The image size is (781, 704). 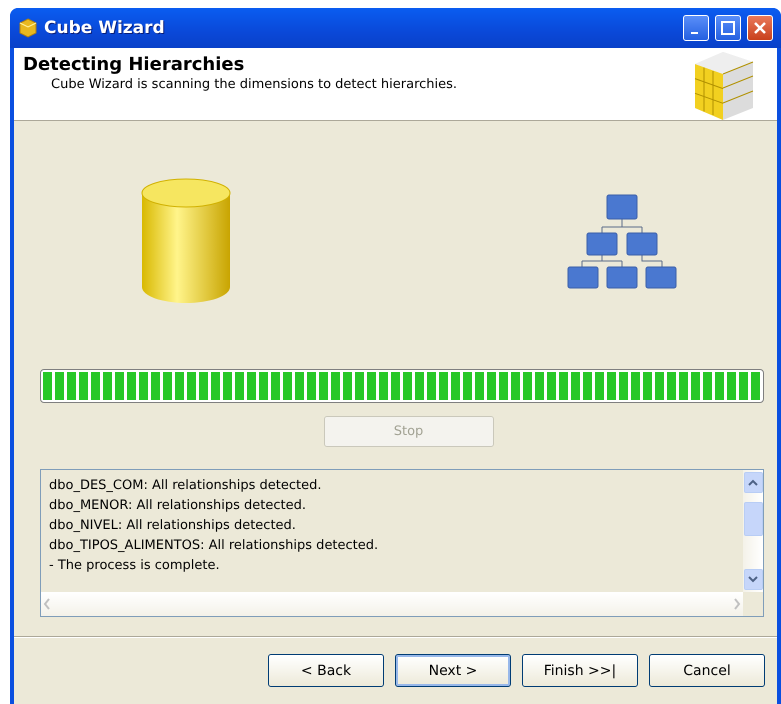 What do you see at coordinates (696, 28) in the screenshot?
I see `minimize-button` at bounding box center [696, 28].